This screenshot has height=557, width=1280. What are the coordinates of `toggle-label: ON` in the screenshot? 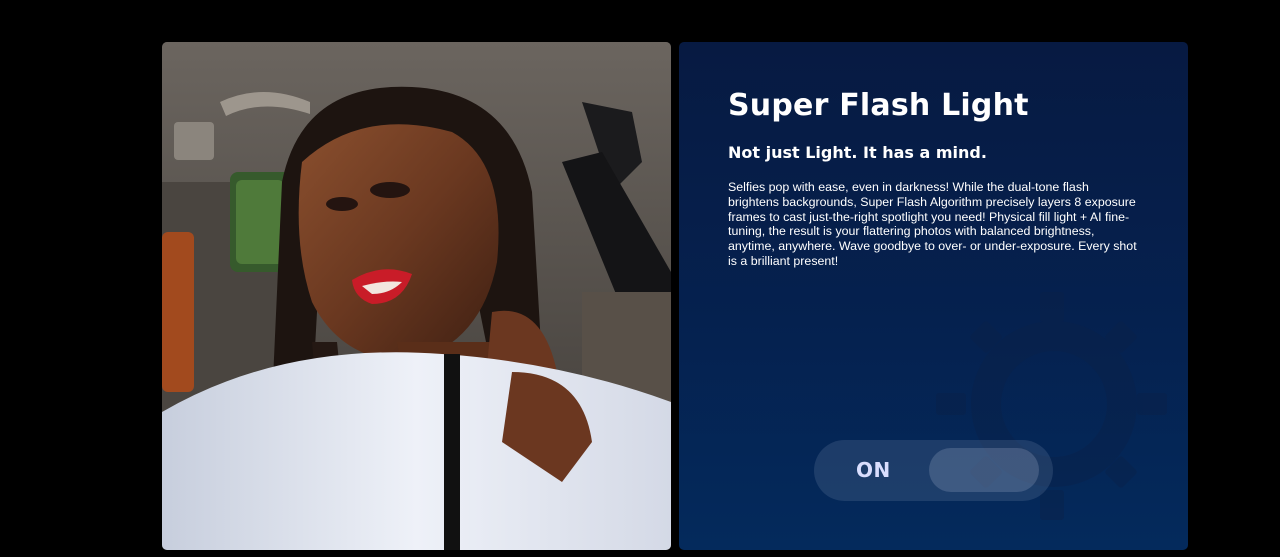 It's located at (873, 470).